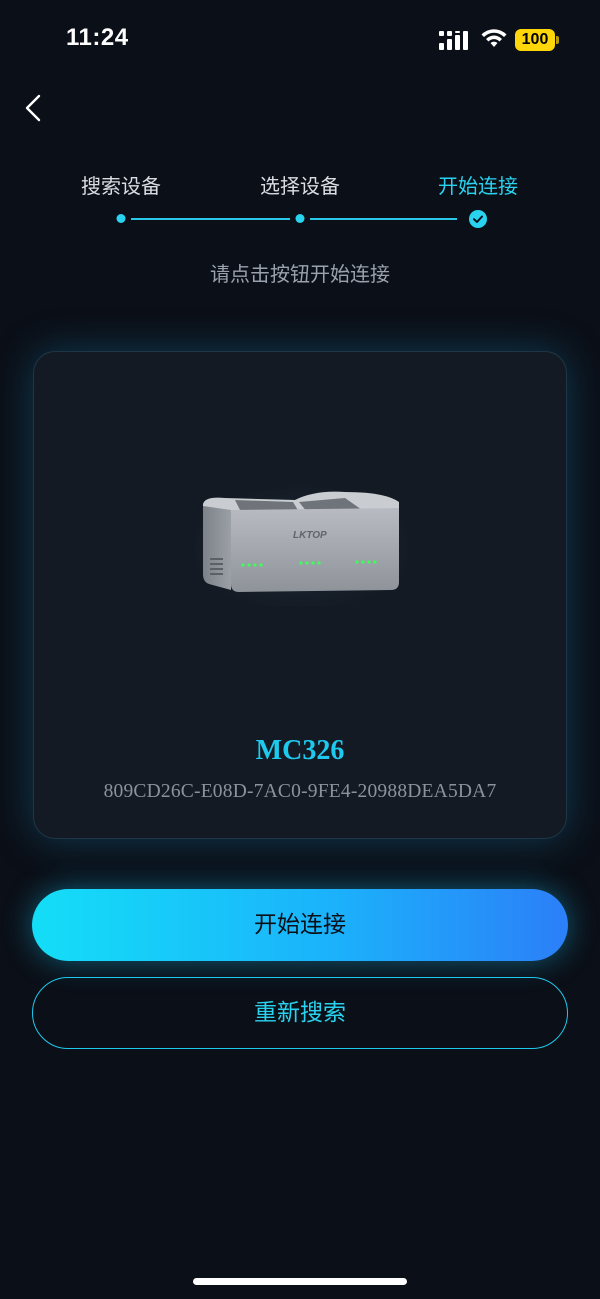  What do you see at coordinates (478, 219) in the screenshot?
I see `step-check-icon` at bounding box center [478, 219].